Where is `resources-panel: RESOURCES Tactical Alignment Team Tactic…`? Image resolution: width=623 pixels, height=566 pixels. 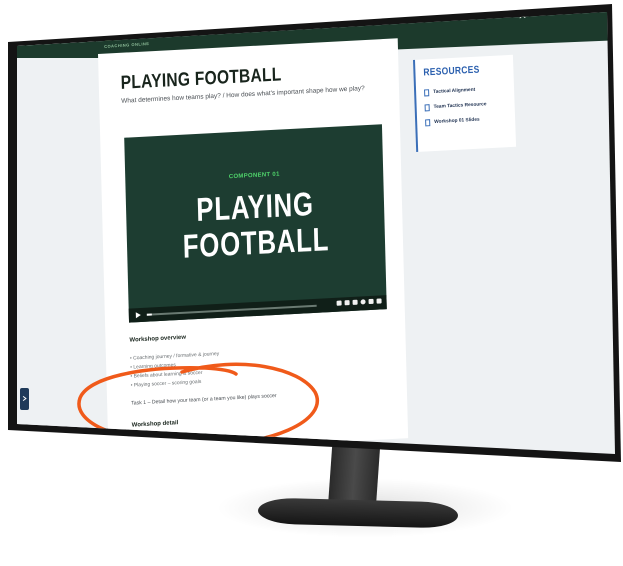
resources-panel: RESOURCES Tactical Alignment Team Tactic… is located at coordinates (465, 103).